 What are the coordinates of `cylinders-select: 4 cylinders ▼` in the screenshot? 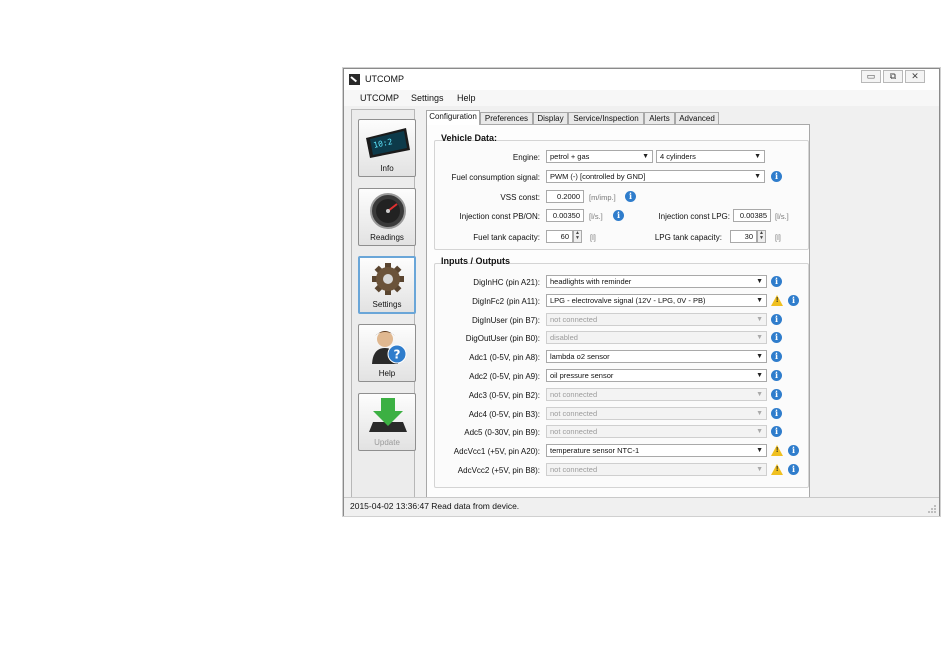 It's located at (710, 156).